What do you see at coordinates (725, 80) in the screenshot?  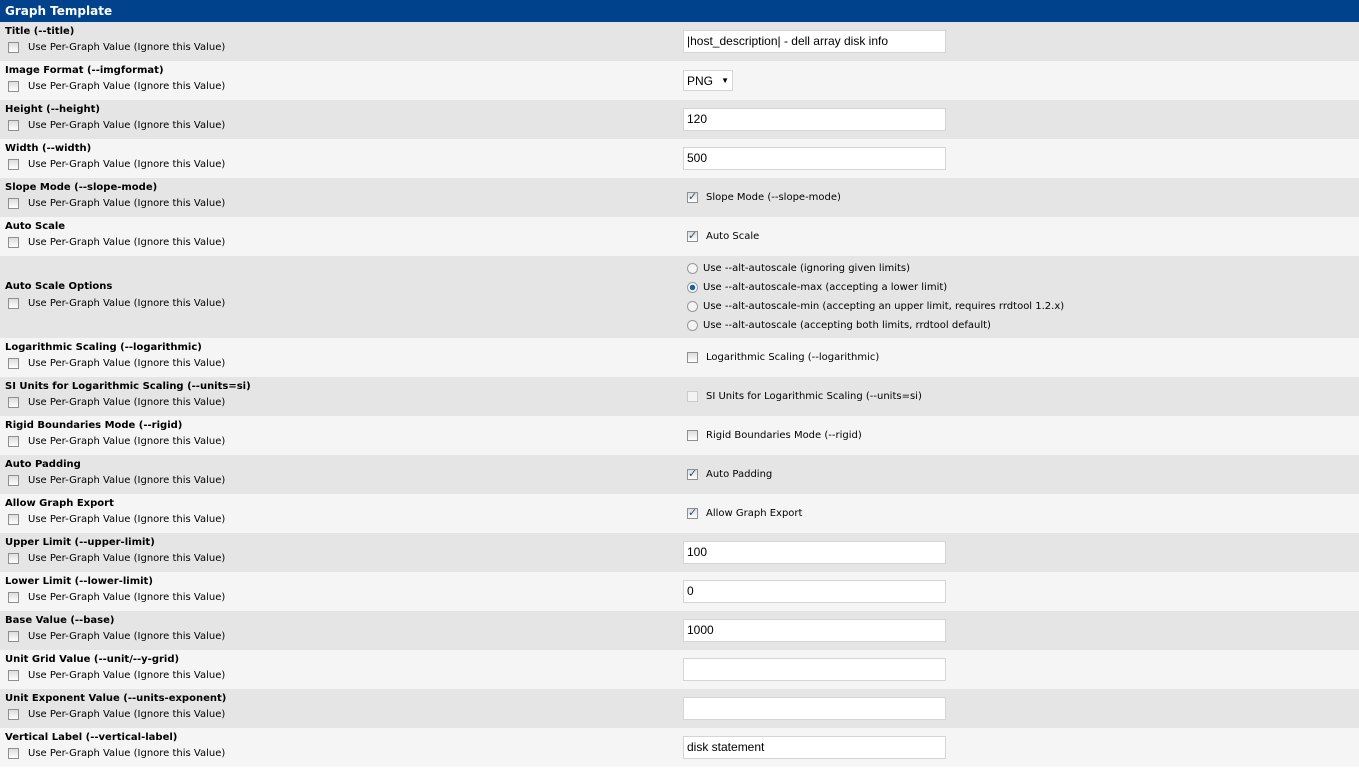 I see `chevron-down-icon: ▼` at bounding box center [725, 80].